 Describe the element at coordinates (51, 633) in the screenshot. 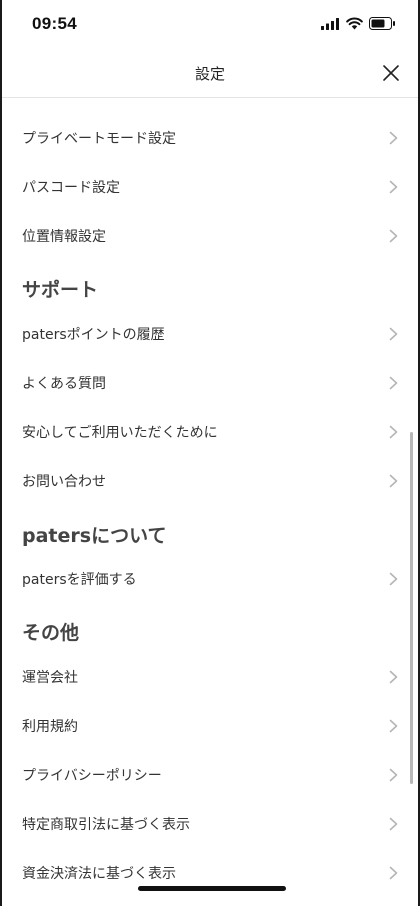

I see `section-title-other: その他` at that location.